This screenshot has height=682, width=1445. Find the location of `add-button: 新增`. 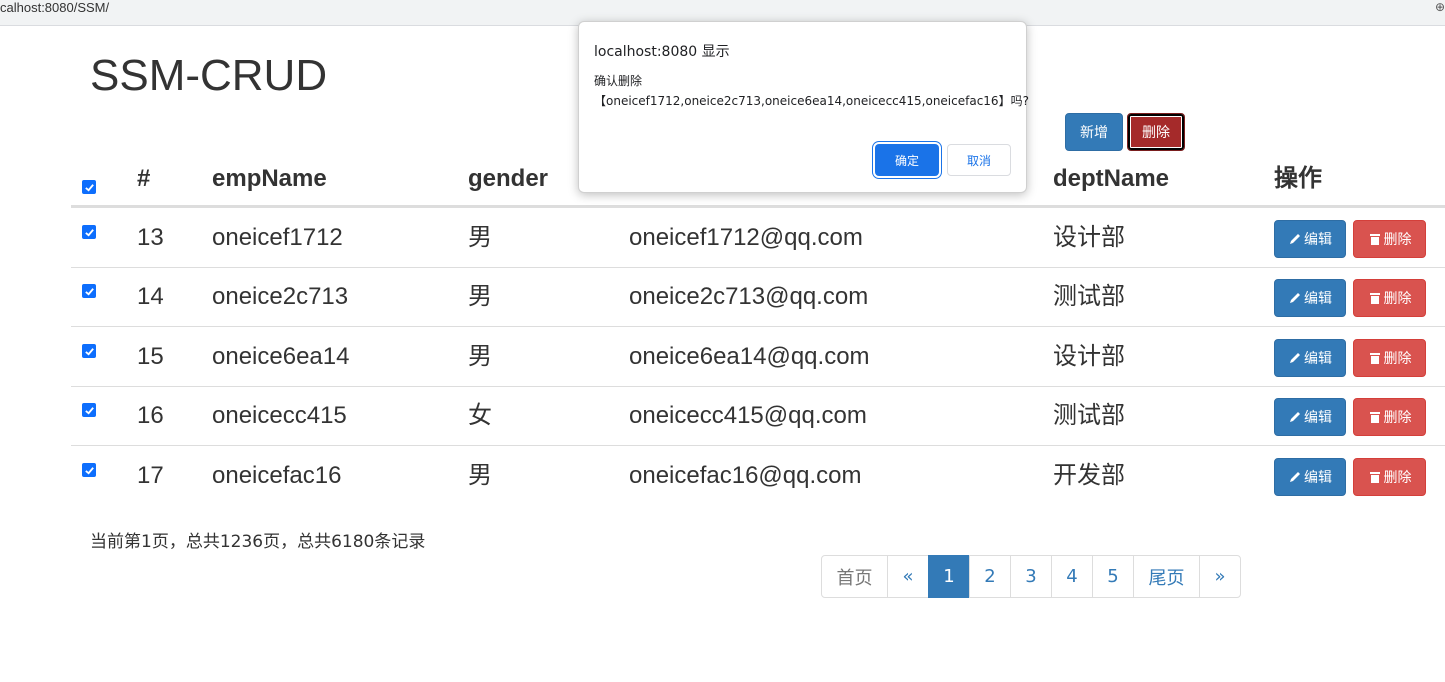

add-button: 新增 is located at coordinates (1094, 132).